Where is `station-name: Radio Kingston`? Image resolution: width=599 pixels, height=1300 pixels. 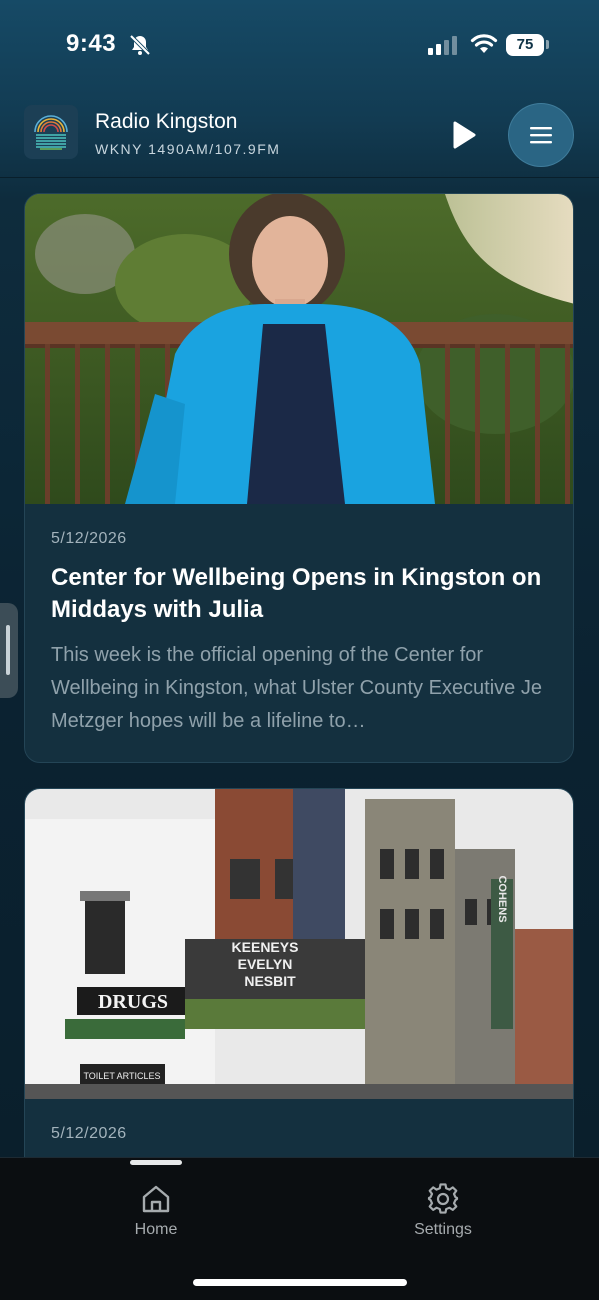
station-name: Radio Kingston is located at coordinates (166, 121).